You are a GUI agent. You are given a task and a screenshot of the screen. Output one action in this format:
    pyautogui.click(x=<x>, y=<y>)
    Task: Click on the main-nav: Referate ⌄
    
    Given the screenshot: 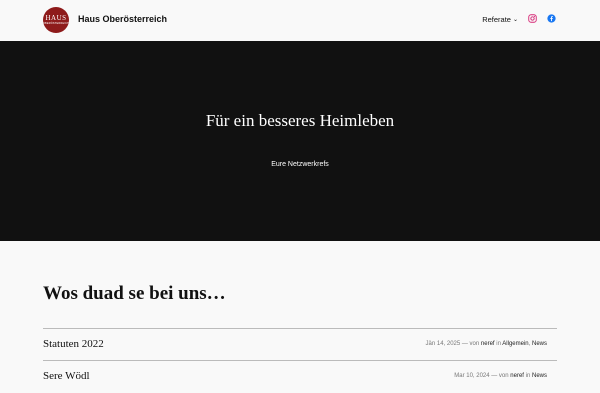 What is the action you would take?
    pyautogui.click(x=519, y=19)
    